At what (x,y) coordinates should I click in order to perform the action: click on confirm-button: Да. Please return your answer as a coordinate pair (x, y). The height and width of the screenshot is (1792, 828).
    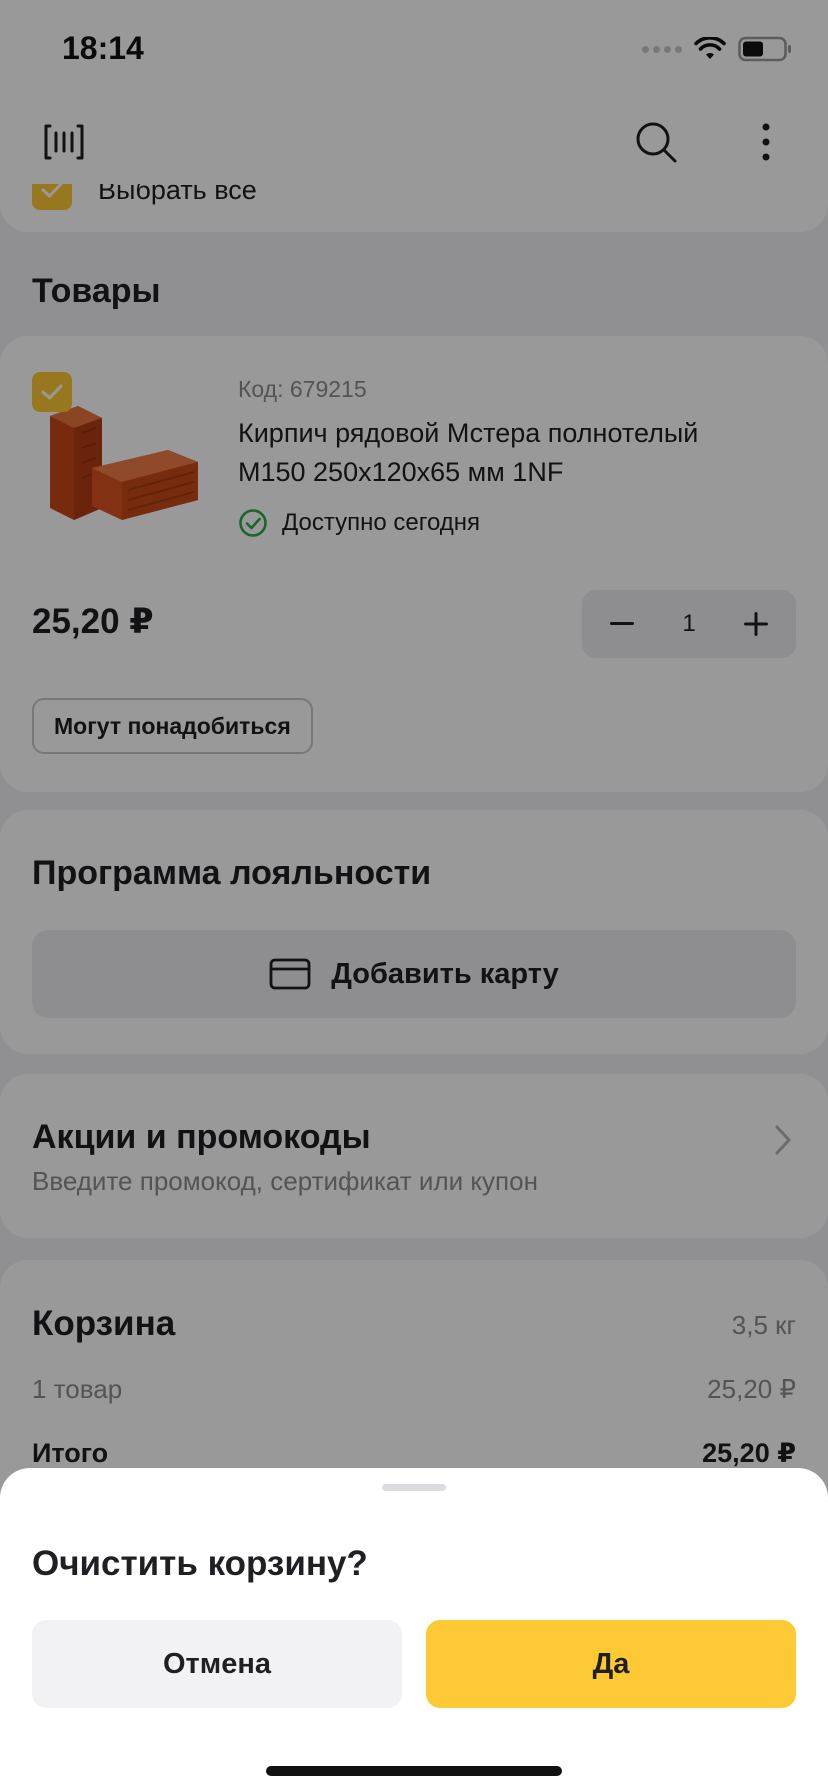
    Looking at the image, I should click on (611, 1664).